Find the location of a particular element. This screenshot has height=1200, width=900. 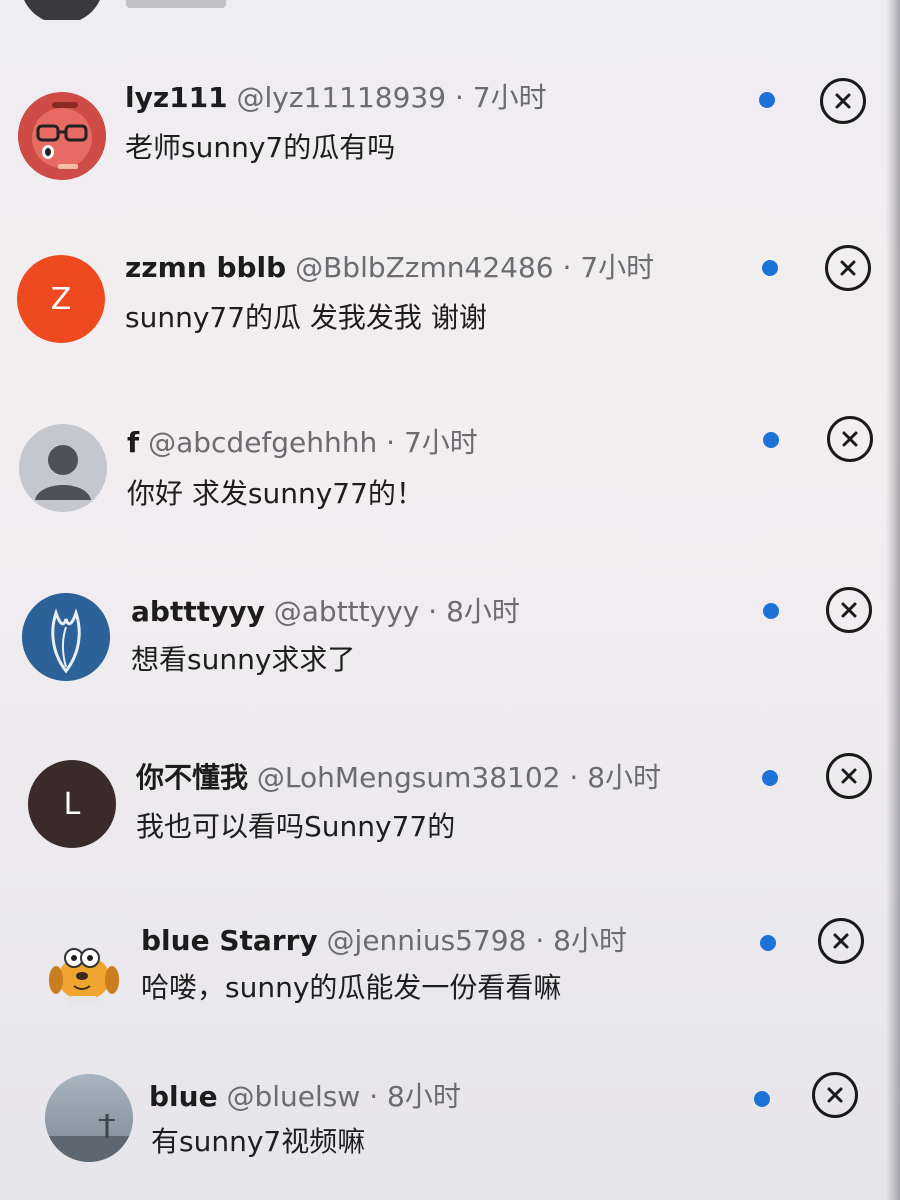

notification-header: lyz111 @lyz11118939 · 7小时 is located at coordinates (336, 98).